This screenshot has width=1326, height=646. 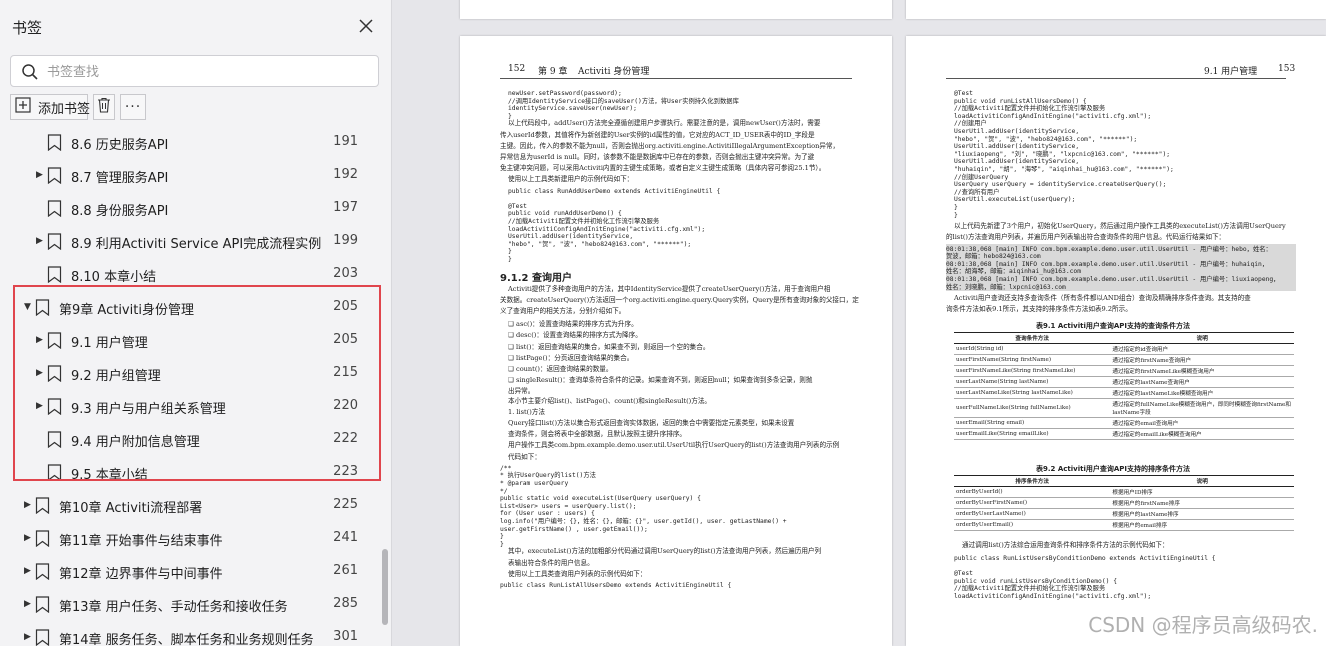 I want to click on table-cell: 根据用户的email排序, so click(x=1202, y=525).